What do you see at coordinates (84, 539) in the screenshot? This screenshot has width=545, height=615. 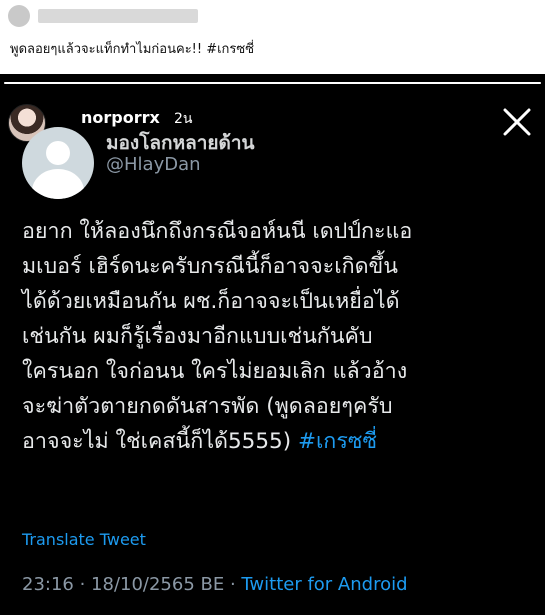 I see `translate-tweet-link: Translate Tweet` at bounding box center [84, 539].